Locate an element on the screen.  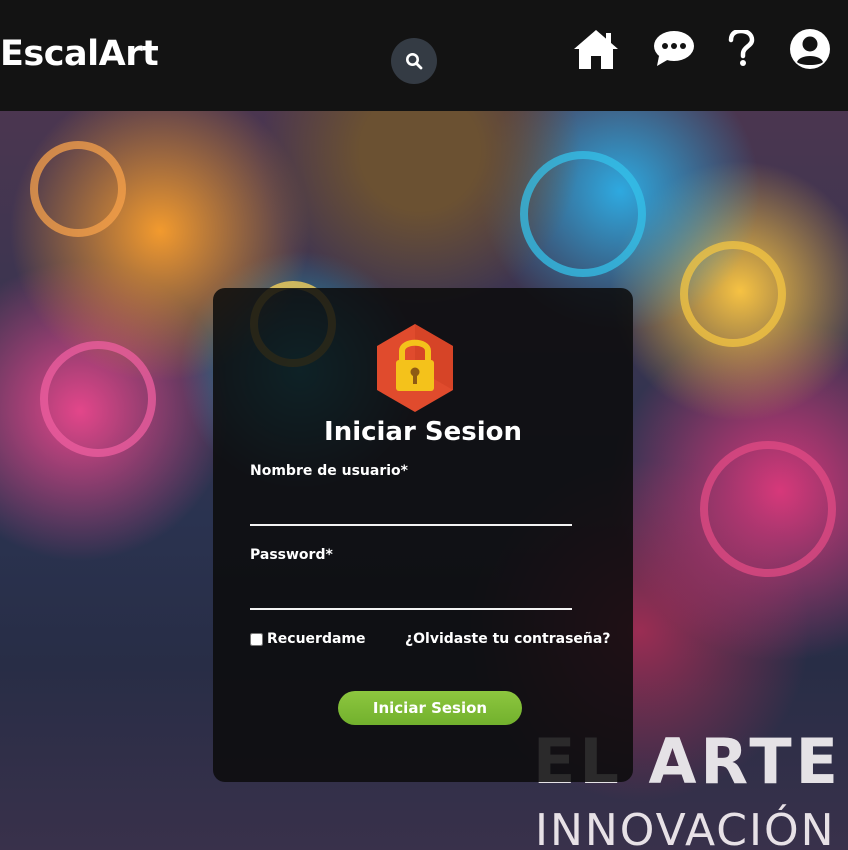
brand-logo: EscalArt is located at coordinates (79, 54).